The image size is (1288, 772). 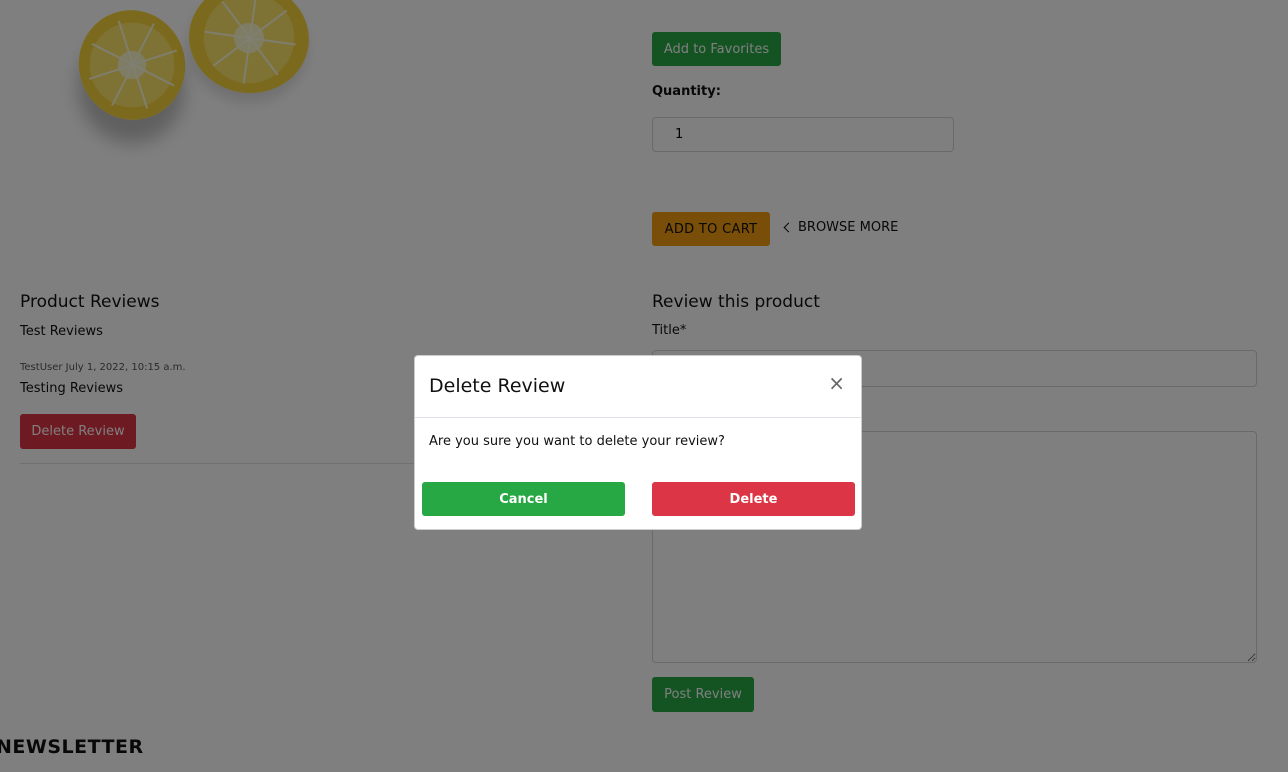 I want to click on cancel-button: Cancel, so click(x=523, y=499).